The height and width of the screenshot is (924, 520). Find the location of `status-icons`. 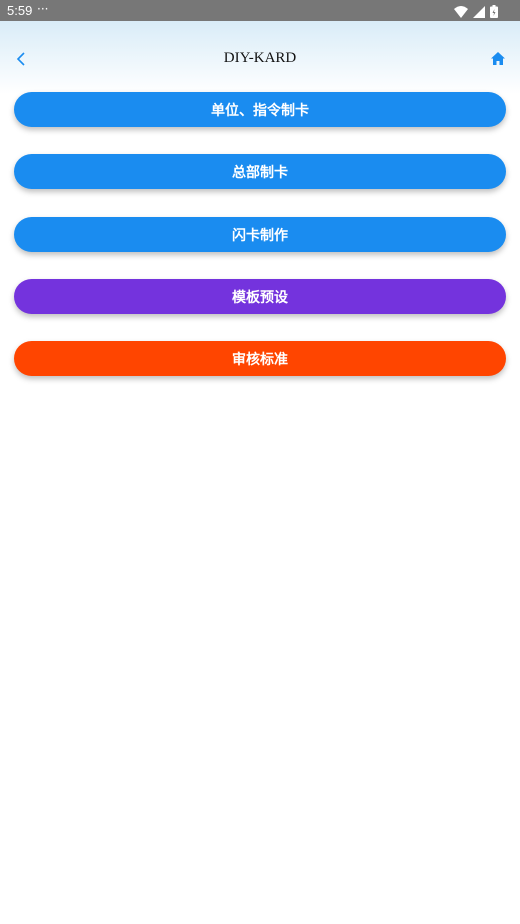

status-icons is located at coordinates (476, 12).